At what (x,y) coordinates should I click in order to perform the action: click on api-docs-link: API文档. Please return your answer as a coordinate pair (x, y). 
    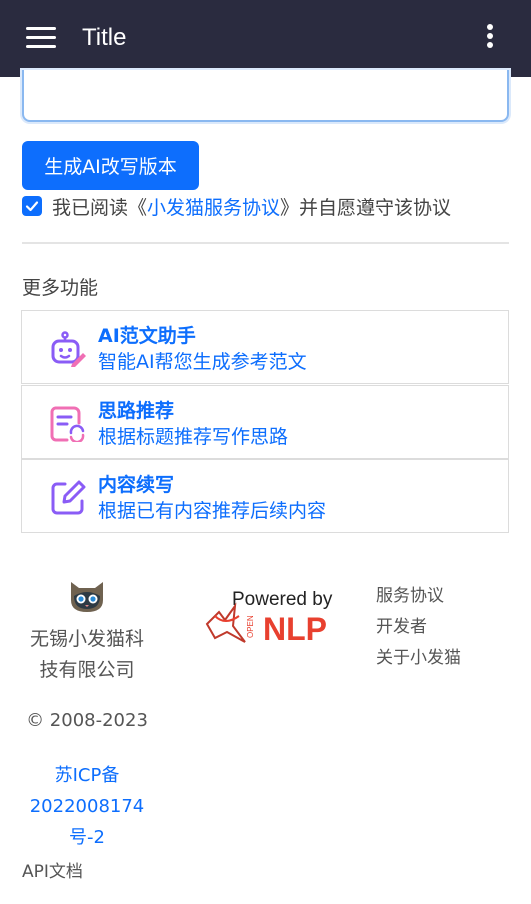
    Looking at the image, I should click on (52, 869).